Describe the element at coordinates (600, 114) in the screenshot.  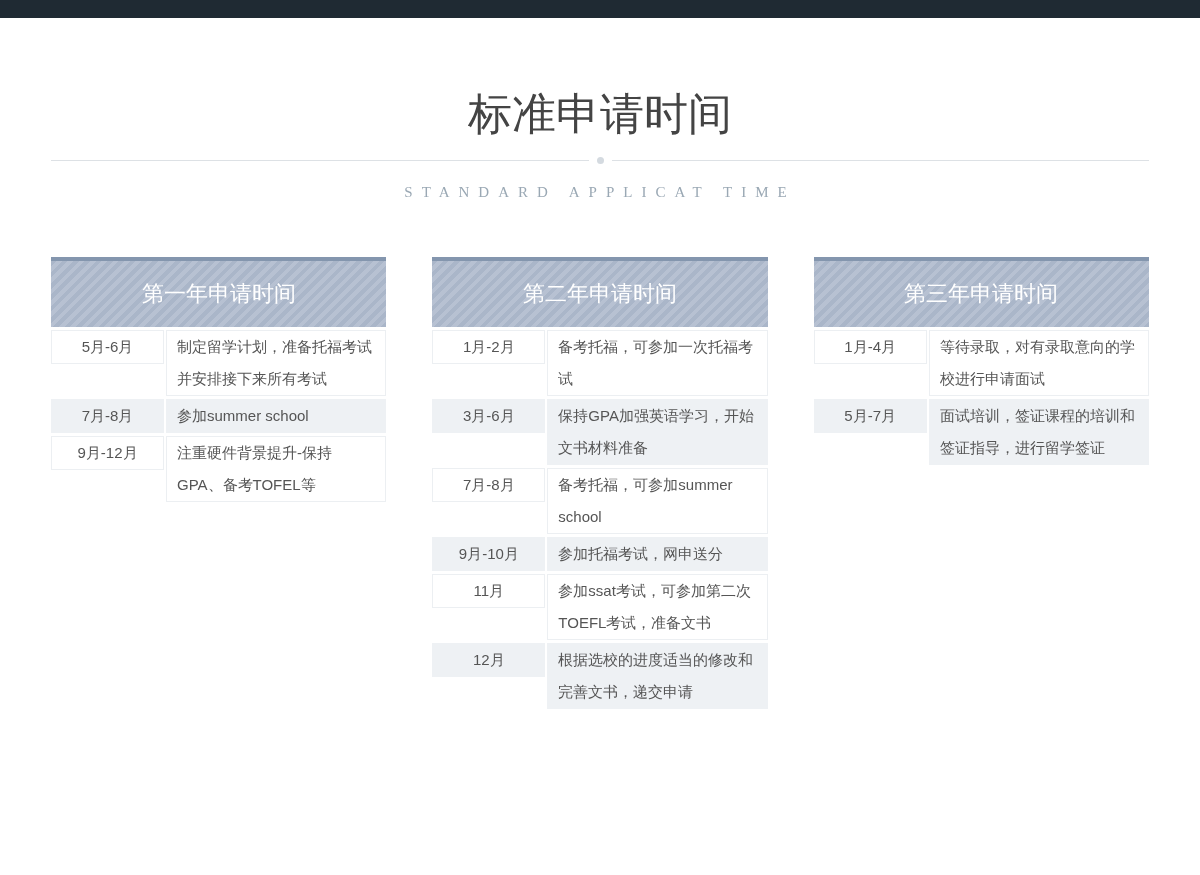
I see `page-title: 标准申请时间` at that location.